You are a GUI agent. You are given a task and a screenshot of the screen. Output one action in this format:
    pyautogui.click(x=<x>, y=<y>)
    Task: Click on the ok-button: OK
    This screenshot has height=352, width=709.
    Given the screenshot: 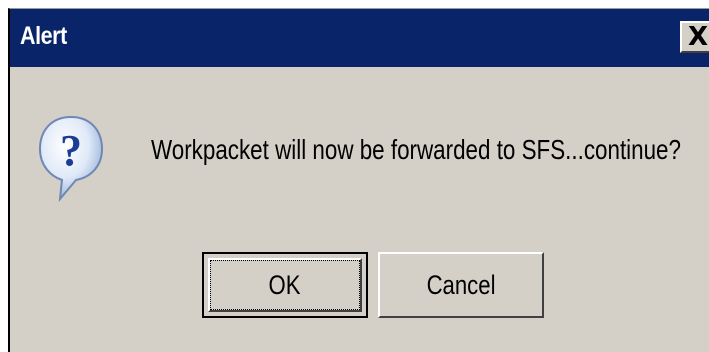 What is the action you would take?
    pyautogui.click(x=285, y=285)
    